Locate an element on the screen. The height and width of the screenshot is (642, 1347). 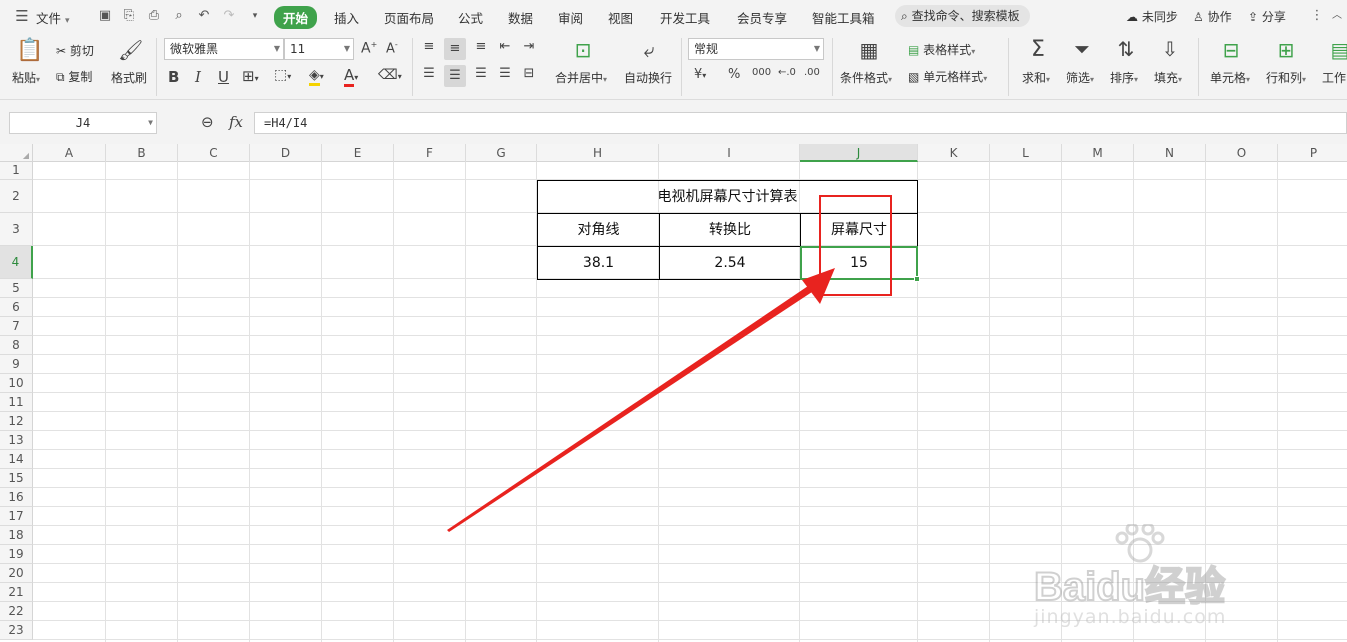
name-box-value: J4 is located at coordinates (83, 123).